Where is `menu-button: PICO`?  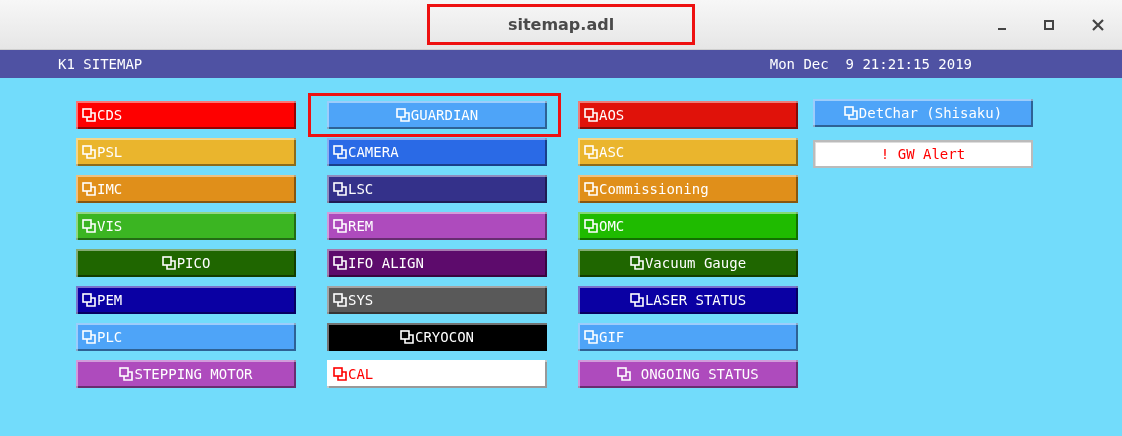 menu-button: PICO is located at coordinates (186, 263).